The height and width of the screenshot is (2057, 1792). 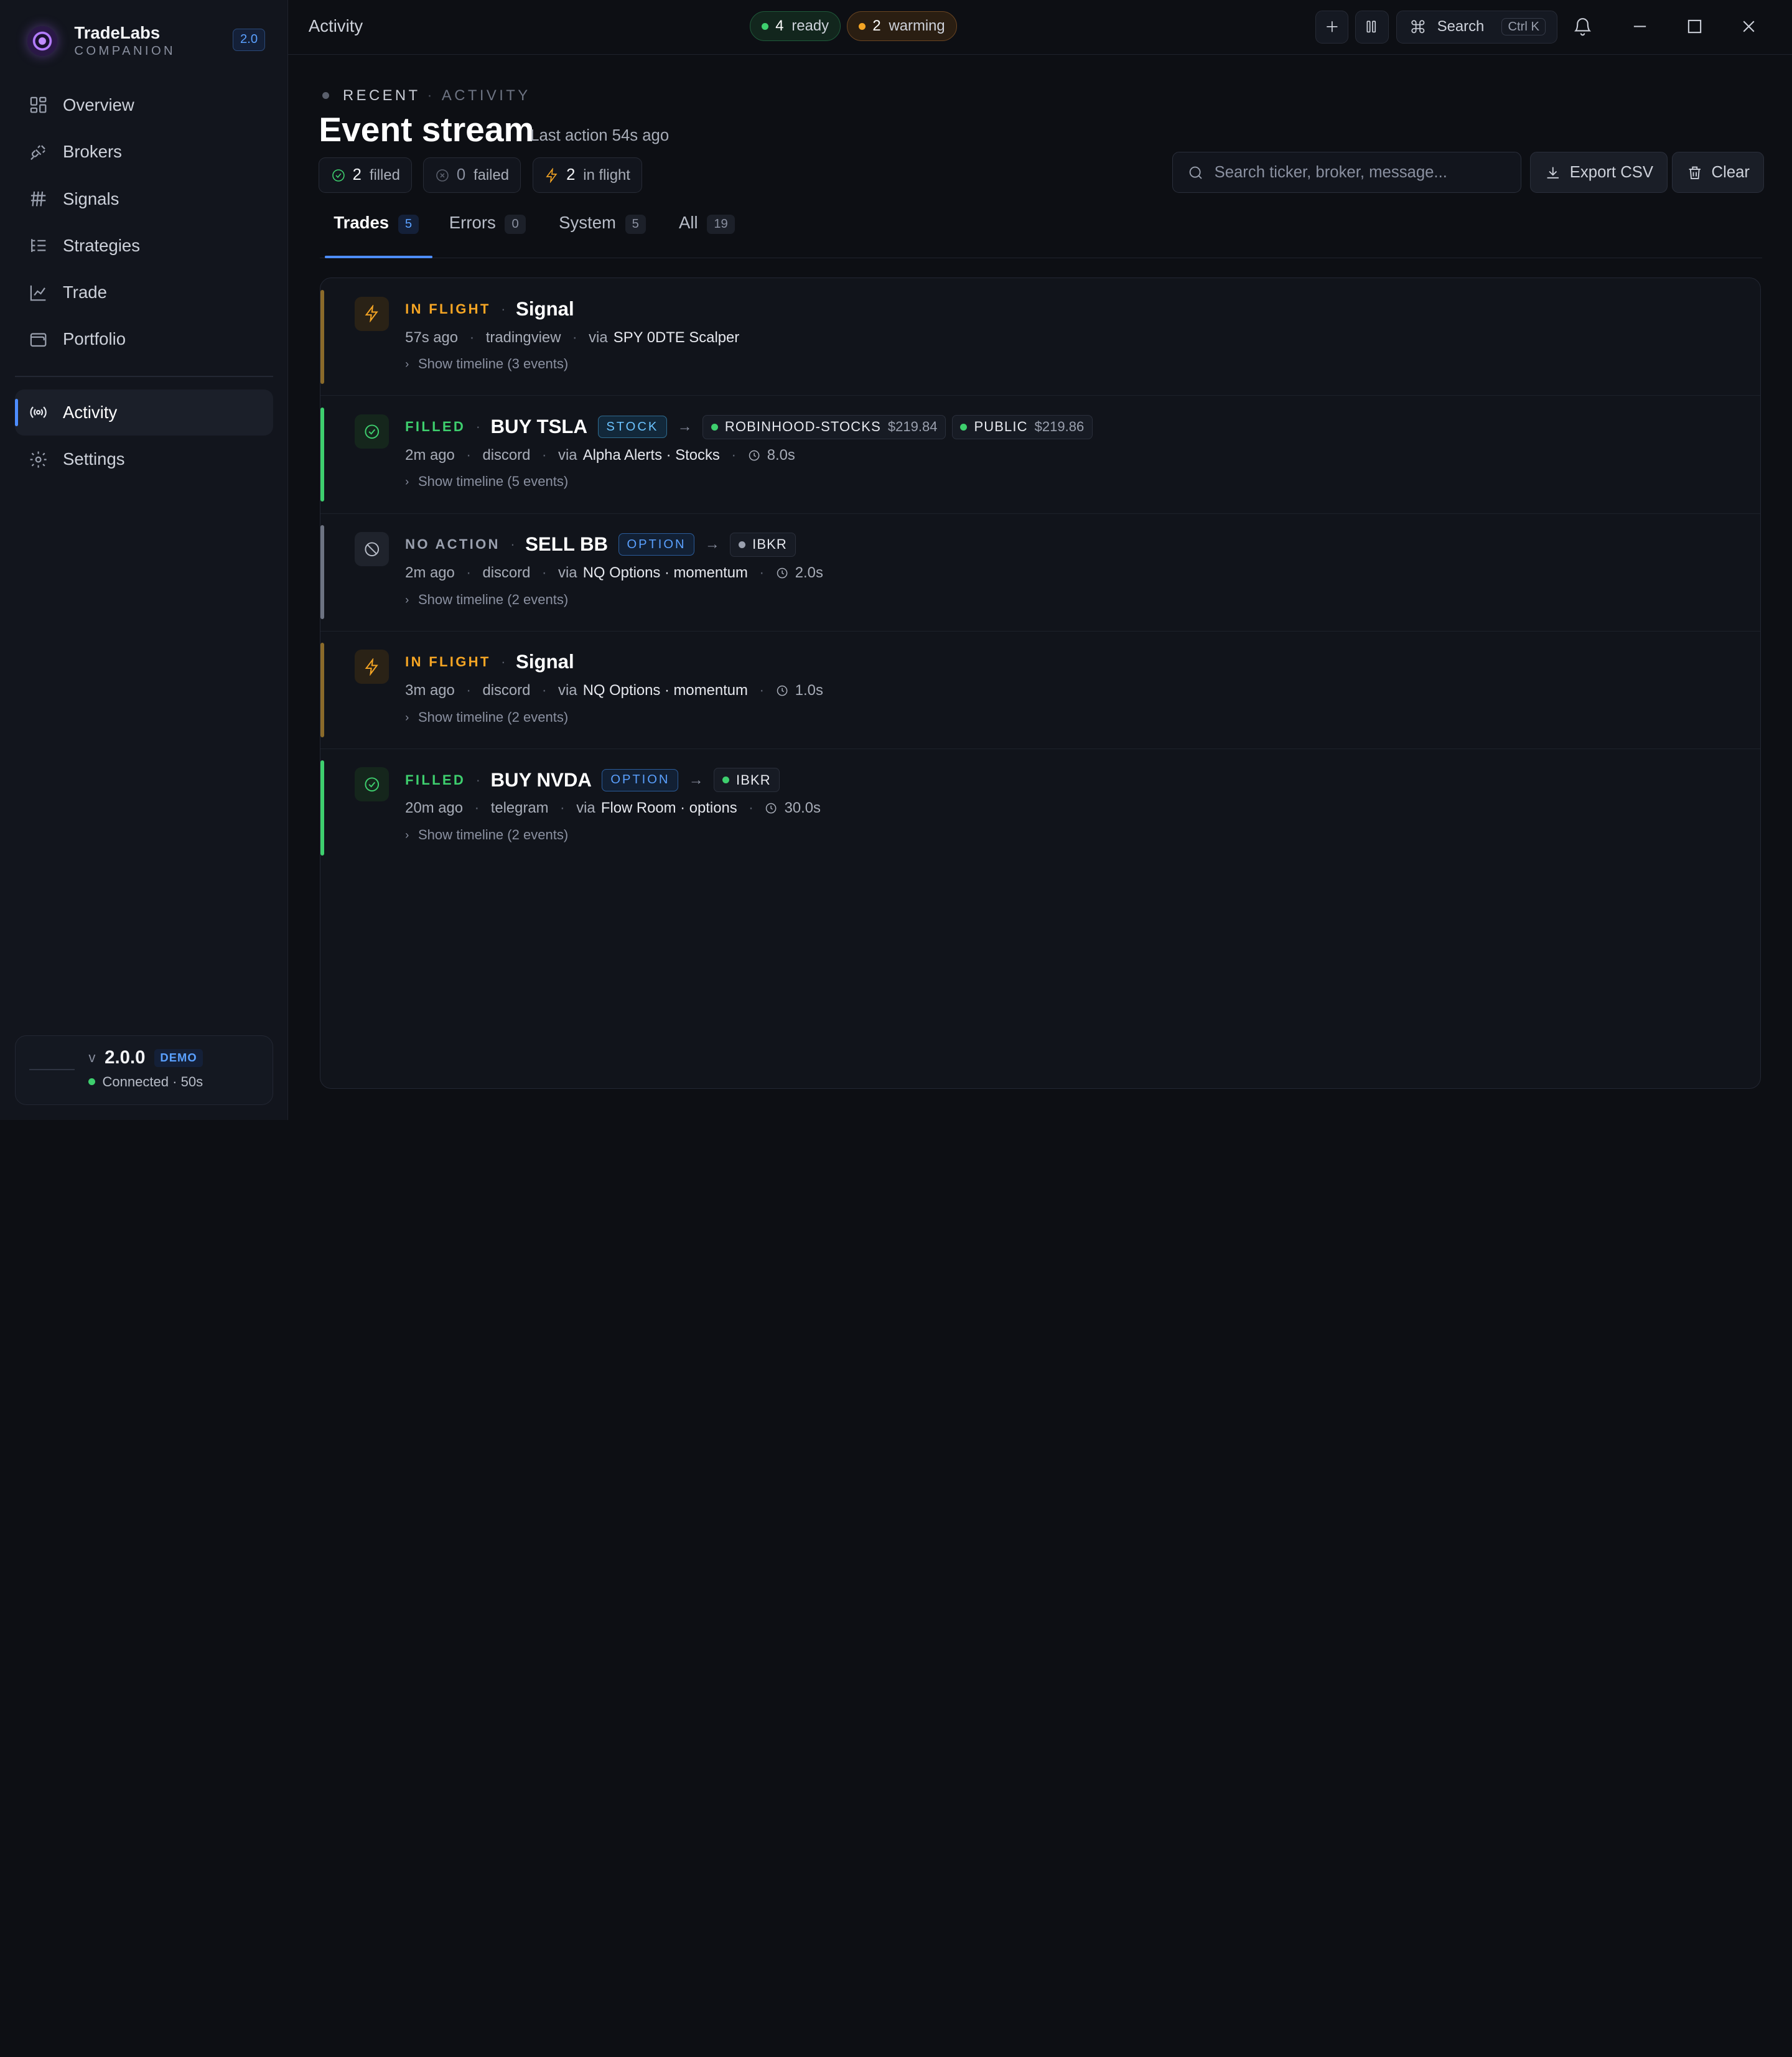 I want to click on clear-button: Clear, so click(x=1718, y=173).